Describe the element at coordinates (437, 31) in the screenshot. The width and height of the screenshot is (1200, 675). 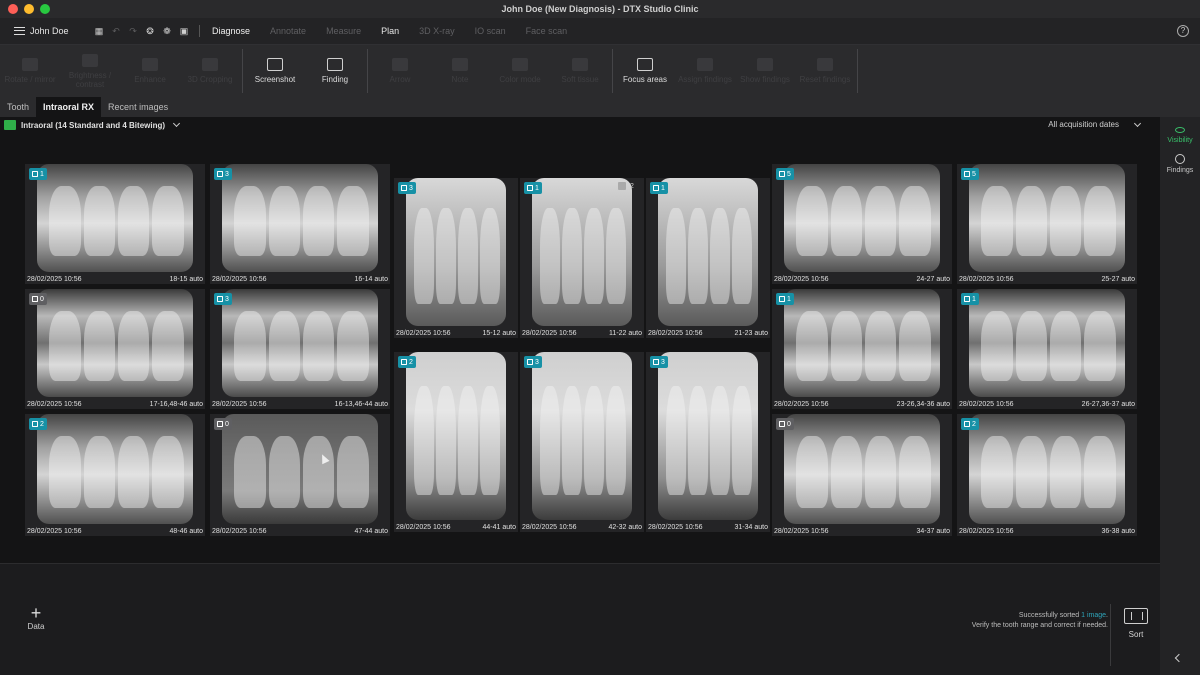
I see `tab-3d-x-ray: 3D X-ray` at that location.